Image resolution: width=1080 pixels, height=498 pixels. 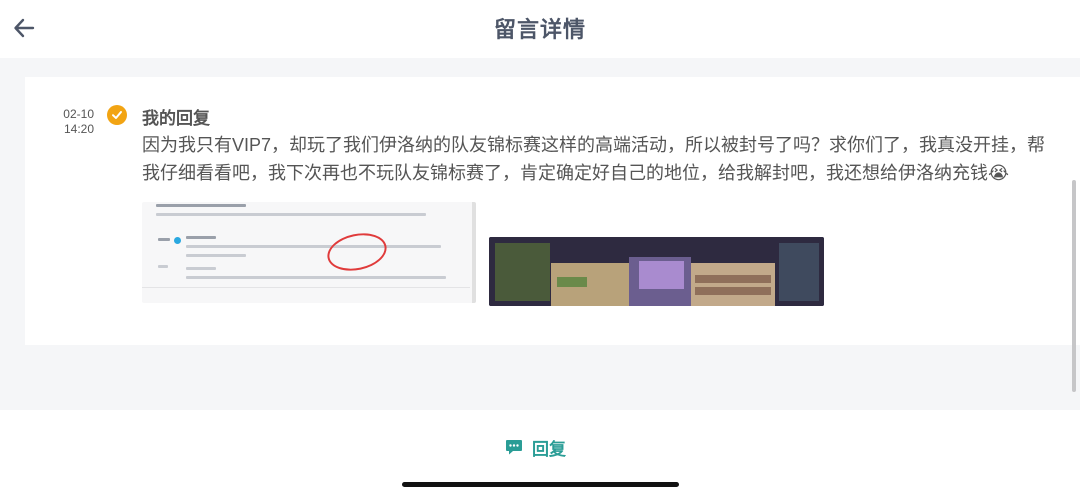 What do you see at coordinates (78, 129) in the screenshot?
I see `message-time: 14:20` at bounding box center [78, 129].